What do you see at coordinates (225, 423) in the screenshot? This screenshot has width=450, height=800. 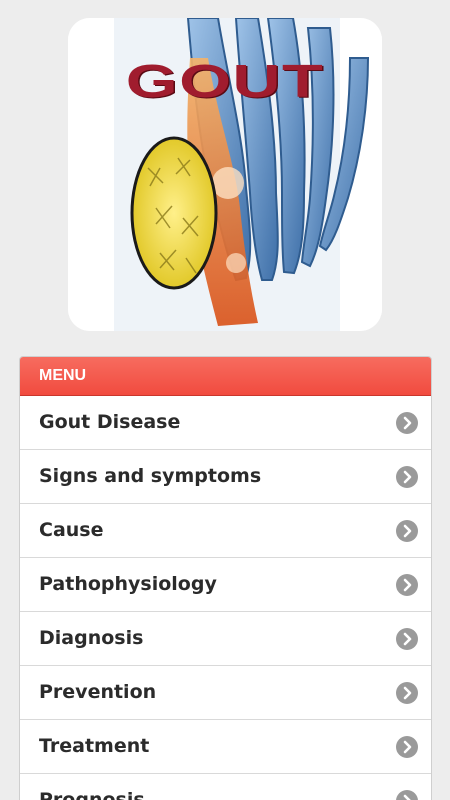 I see `menu-item-gout-disease: Gout Disease` at bounding box center [225, 423].